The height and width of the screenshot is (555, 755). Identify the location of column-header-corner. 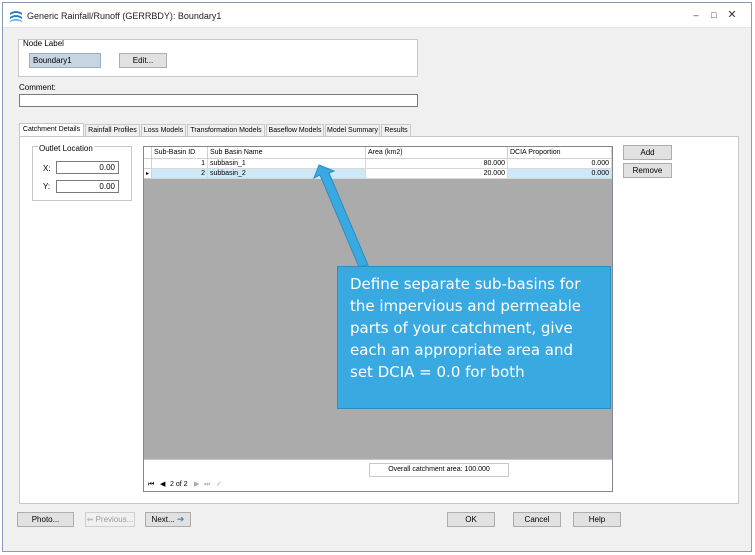
(148, 153).